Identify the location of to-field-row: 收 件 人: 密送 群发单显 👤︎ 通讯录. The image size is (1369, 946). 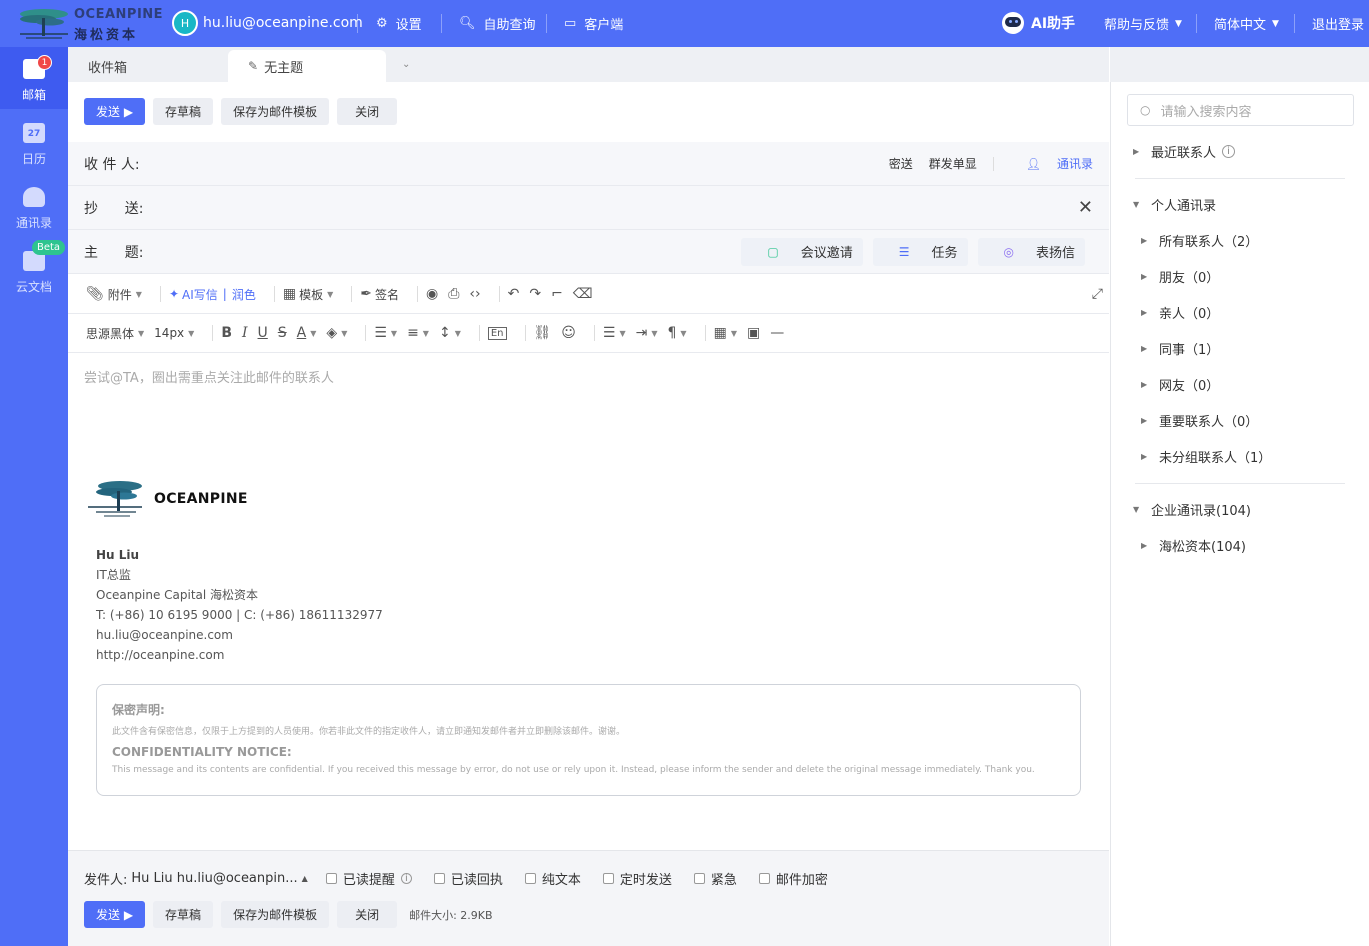
(588, 164).